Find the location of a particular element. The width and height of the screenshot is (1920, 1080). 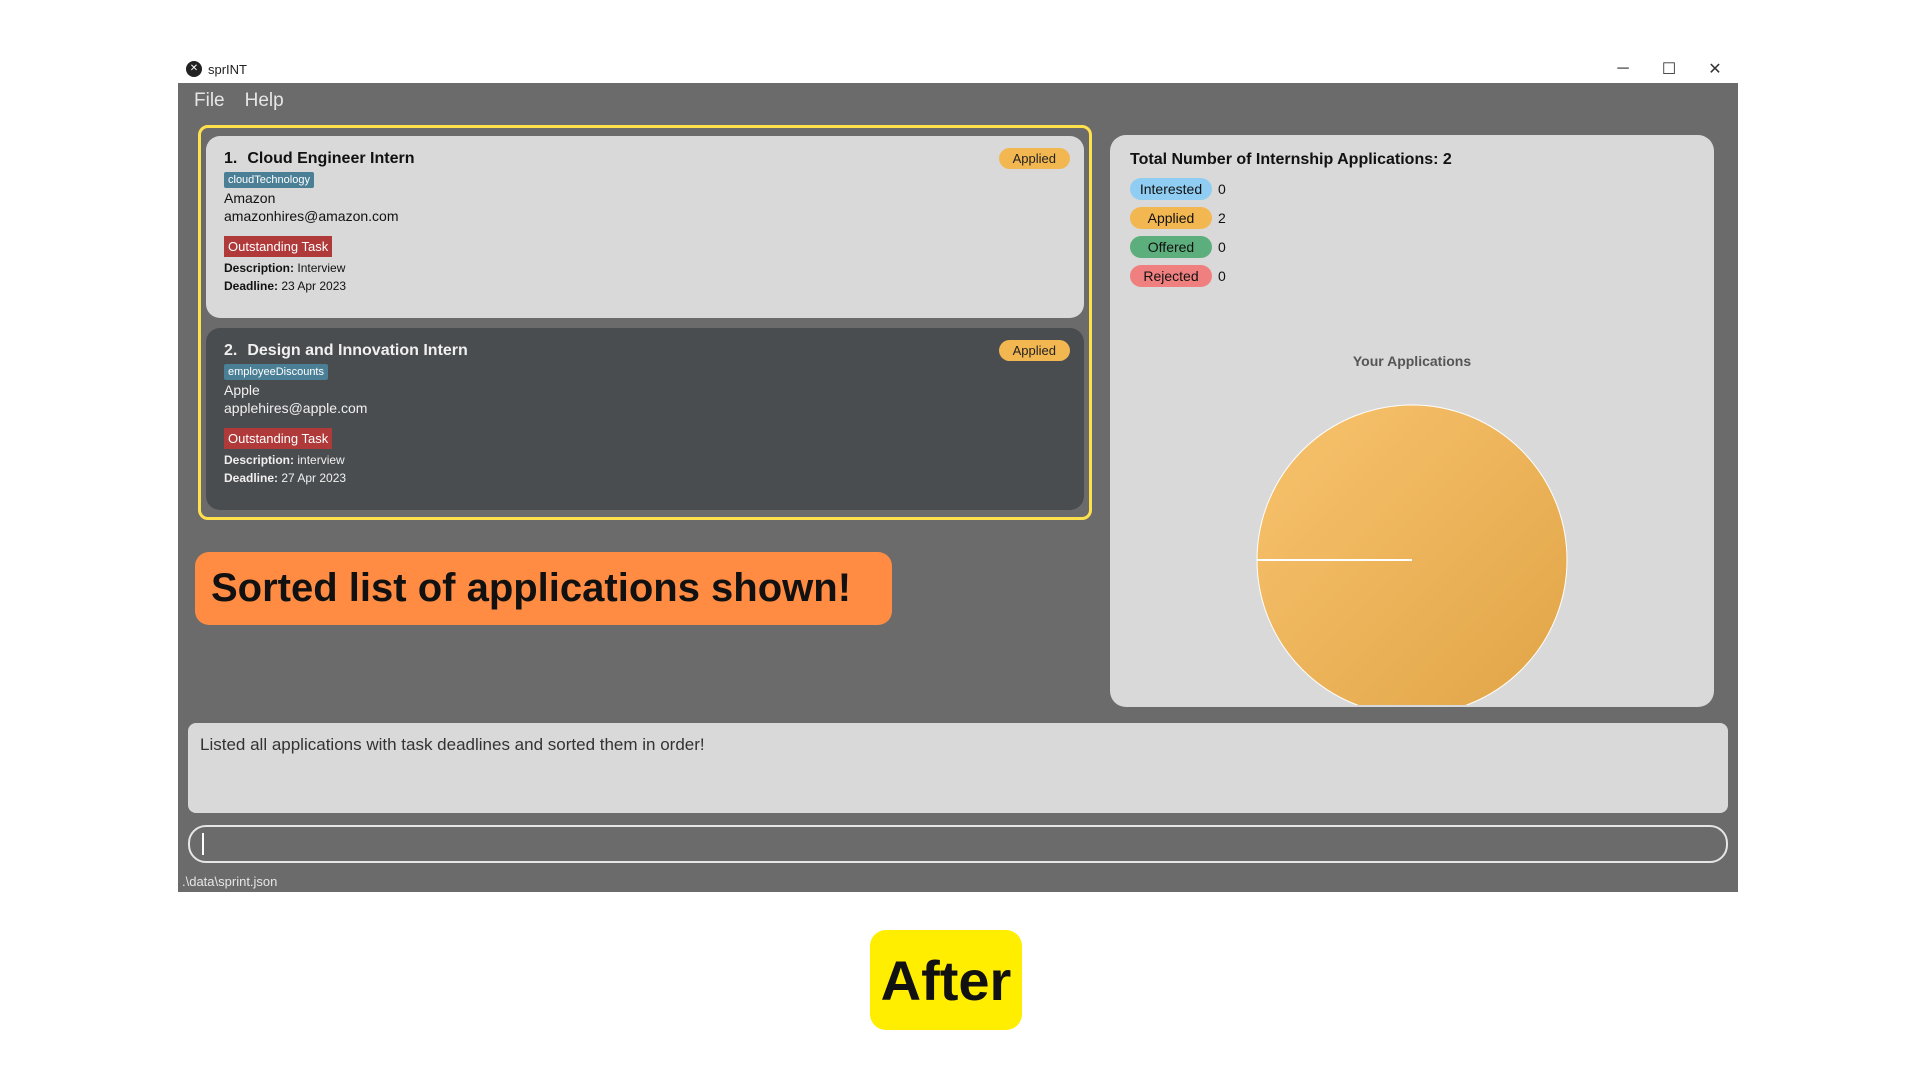

card-title: 2. Design and Innovation Intern is located at coordinates (645, 351).